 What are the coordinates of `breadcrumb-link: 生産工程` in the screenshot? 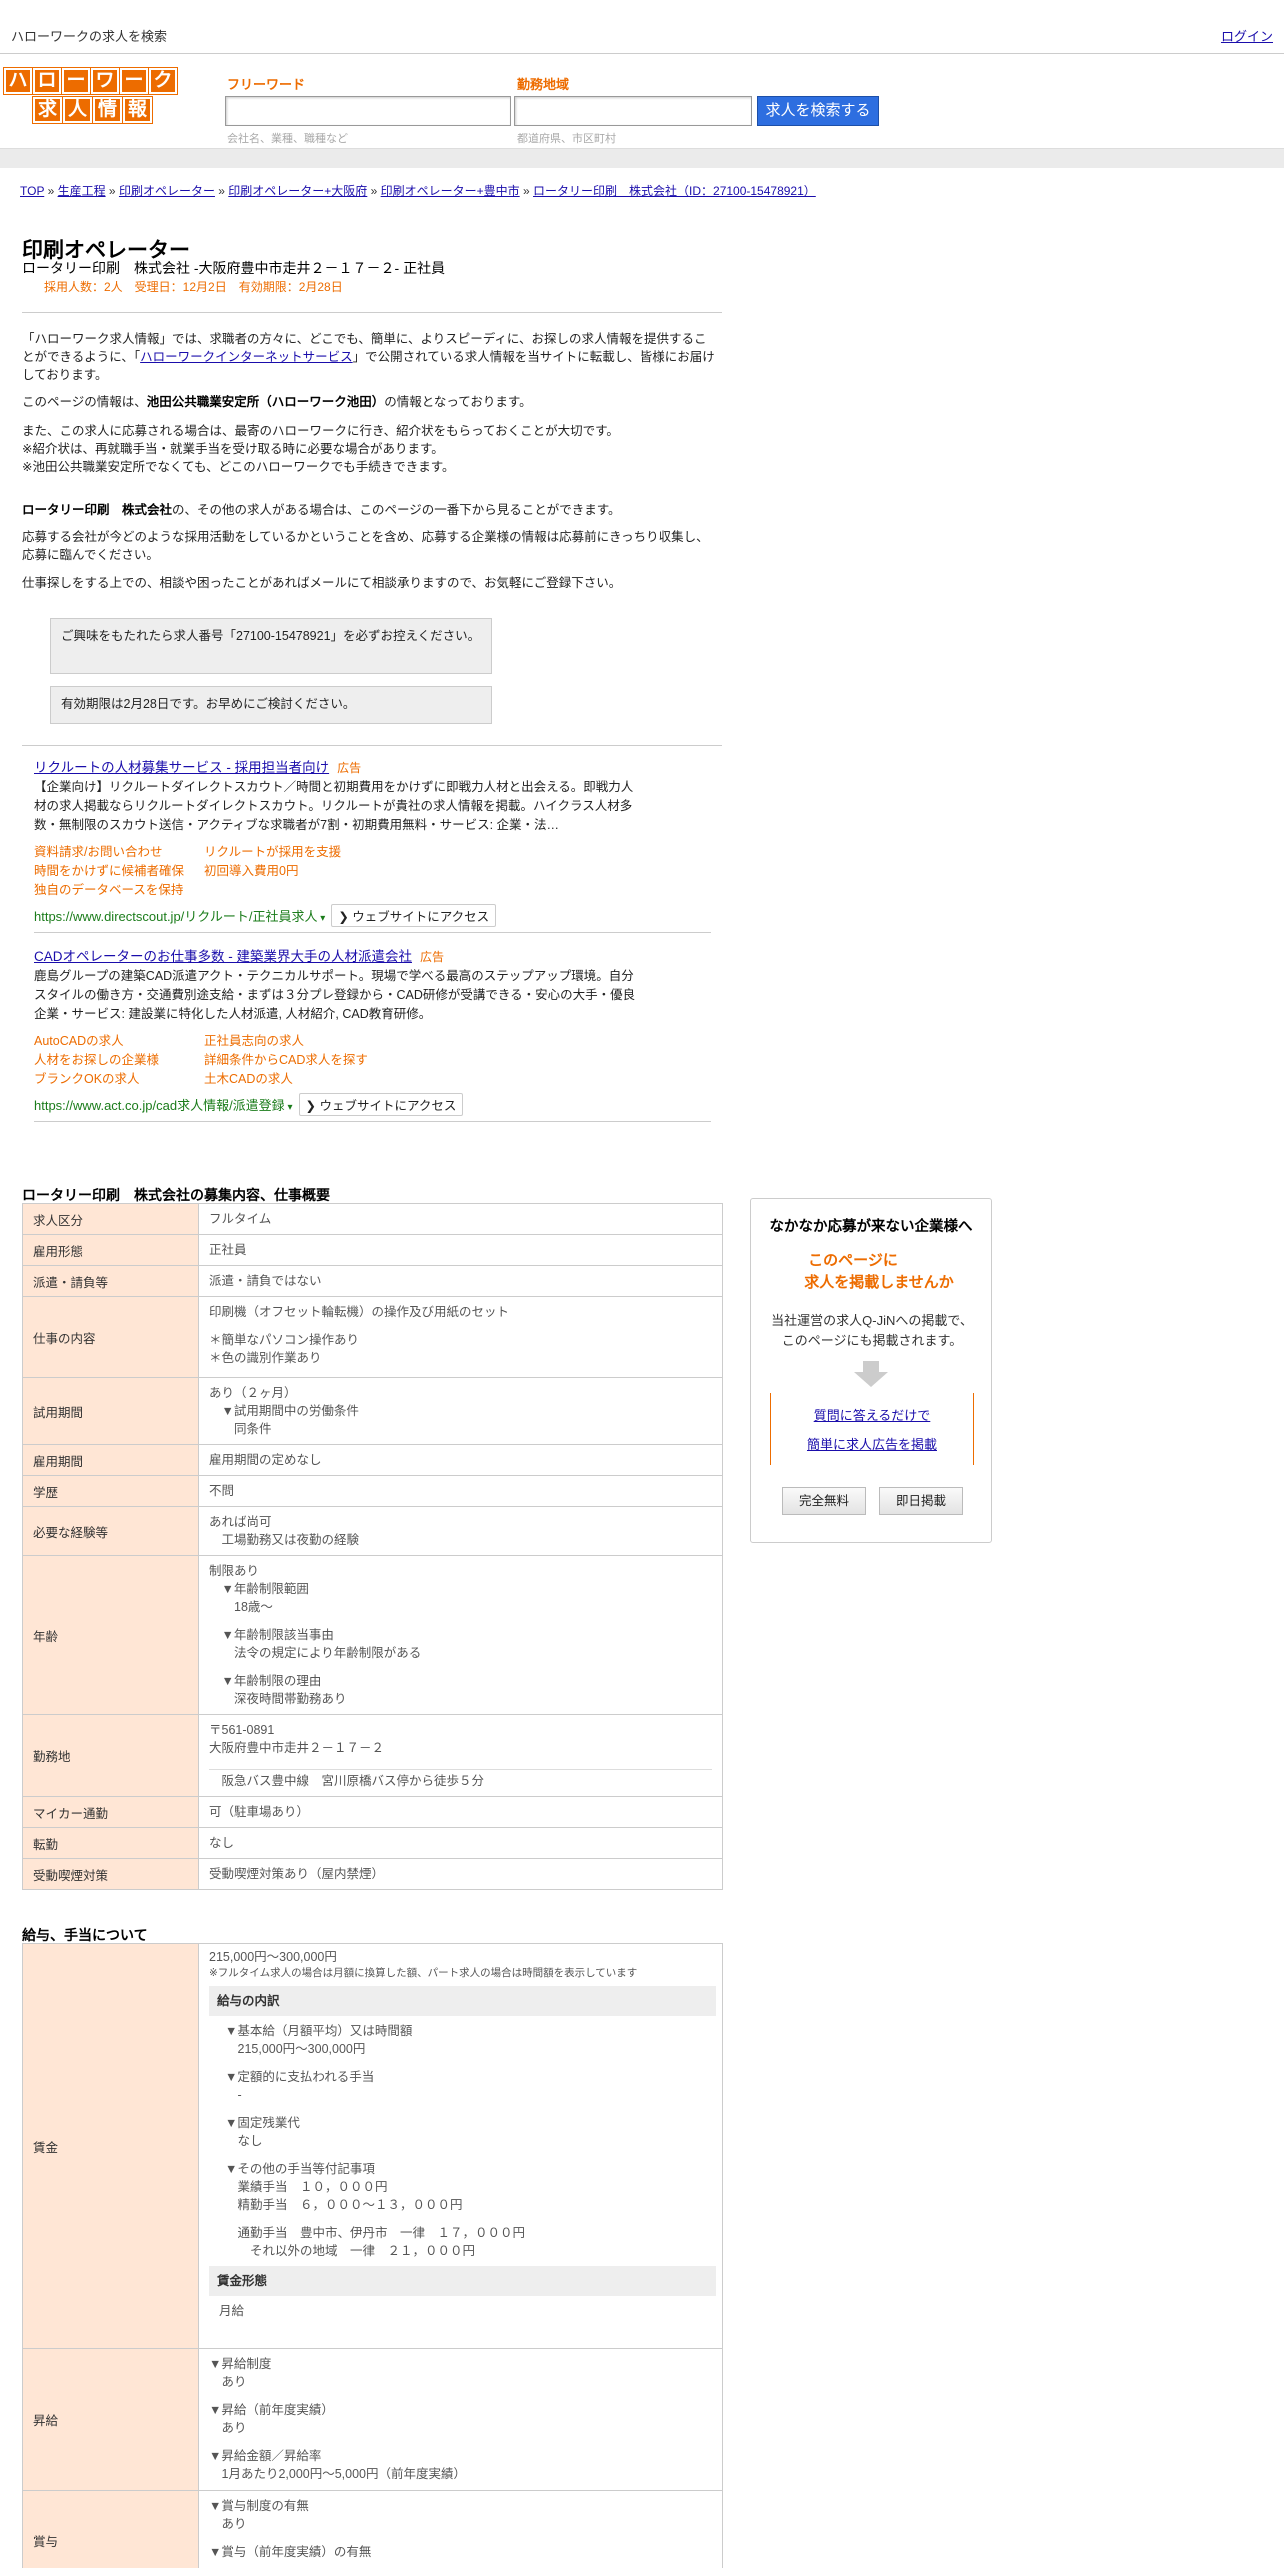 It's located at (82, 191).